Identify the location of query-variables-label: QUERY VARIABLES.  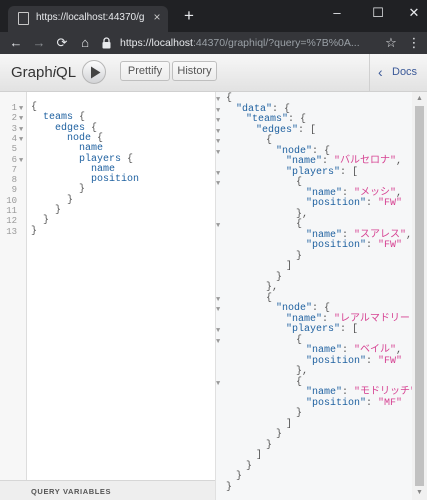
(71, 491).